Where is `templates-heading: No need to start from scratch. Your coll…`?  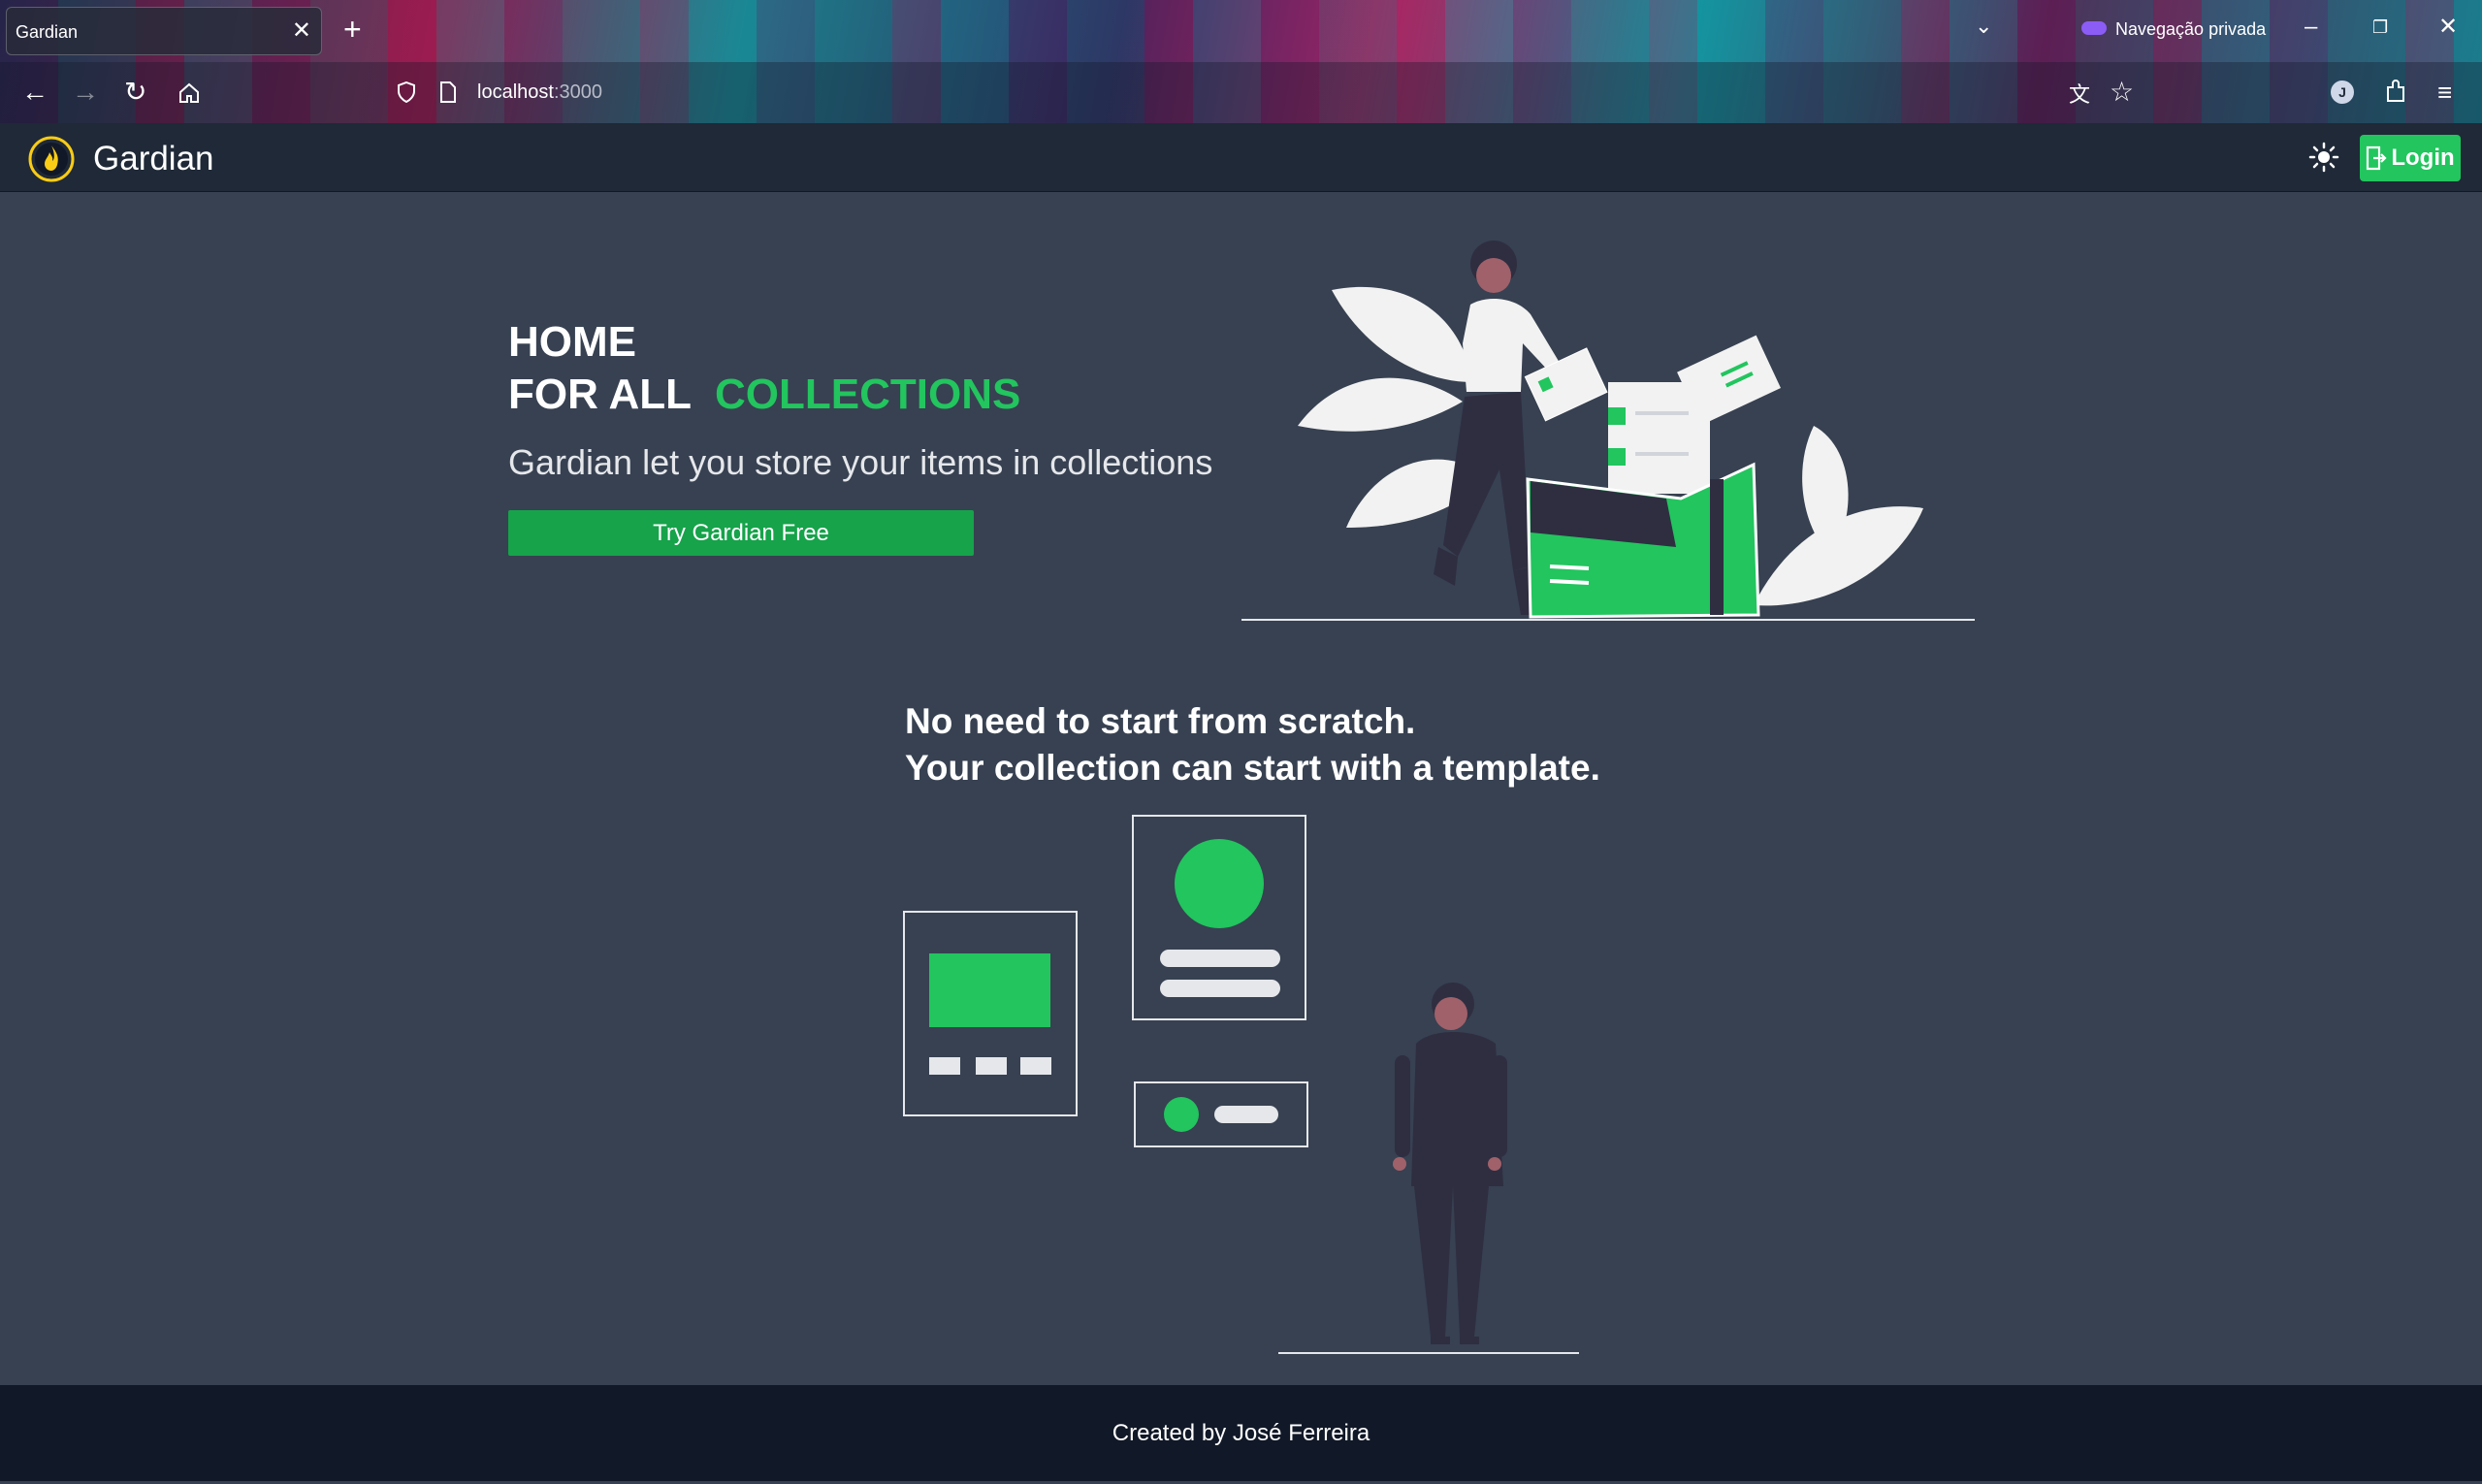 templates-heading: No need to start from scratch. Your coll… is located at coordinates (1252, 744).